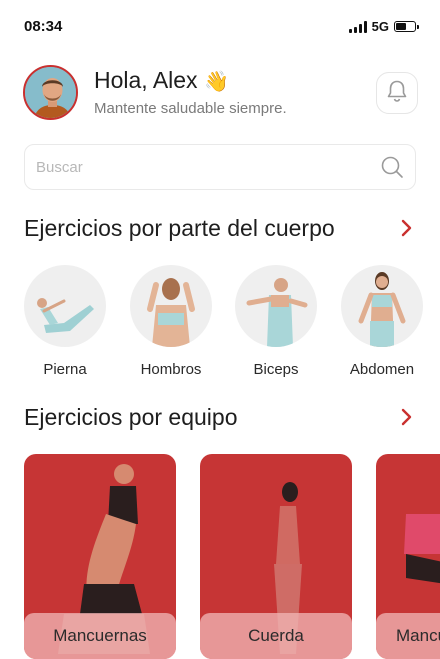 The height and width of the screenshot is (659, 440). I want to click on body-part-item-hombros: Hombros, so click(171, 321).